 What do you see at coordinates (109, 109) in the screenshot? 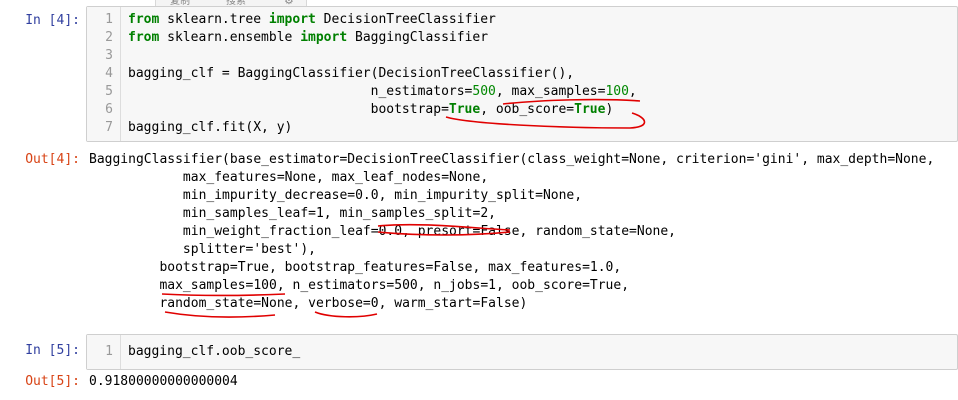
I see `line-number: 6` at bounding box center [109, 109].